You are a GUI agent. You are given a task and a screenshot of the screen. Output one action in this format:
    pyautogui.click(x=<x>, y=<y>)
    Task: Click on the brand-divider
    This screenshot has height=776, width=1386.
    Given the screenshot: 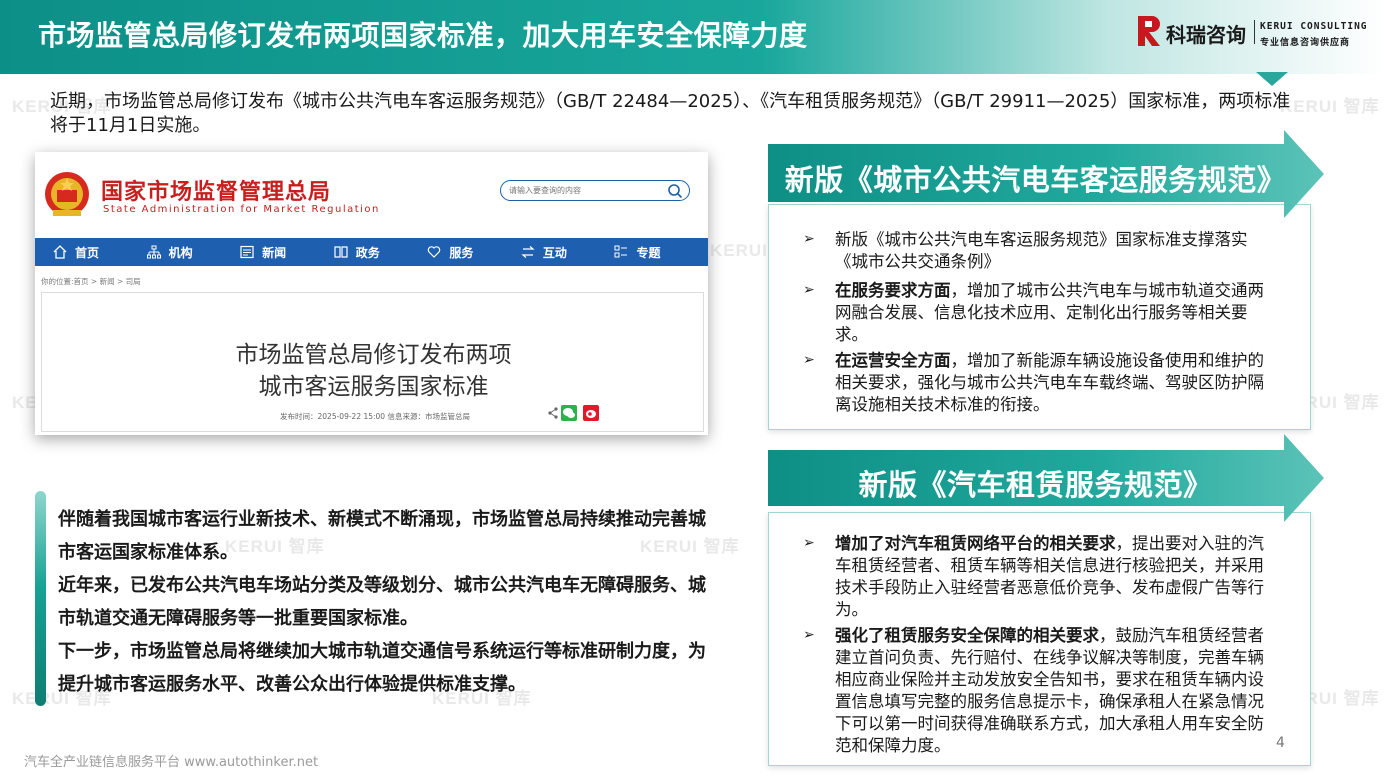 What is the action you would take?
    pyautogui.click(x=1254, y=32)
    